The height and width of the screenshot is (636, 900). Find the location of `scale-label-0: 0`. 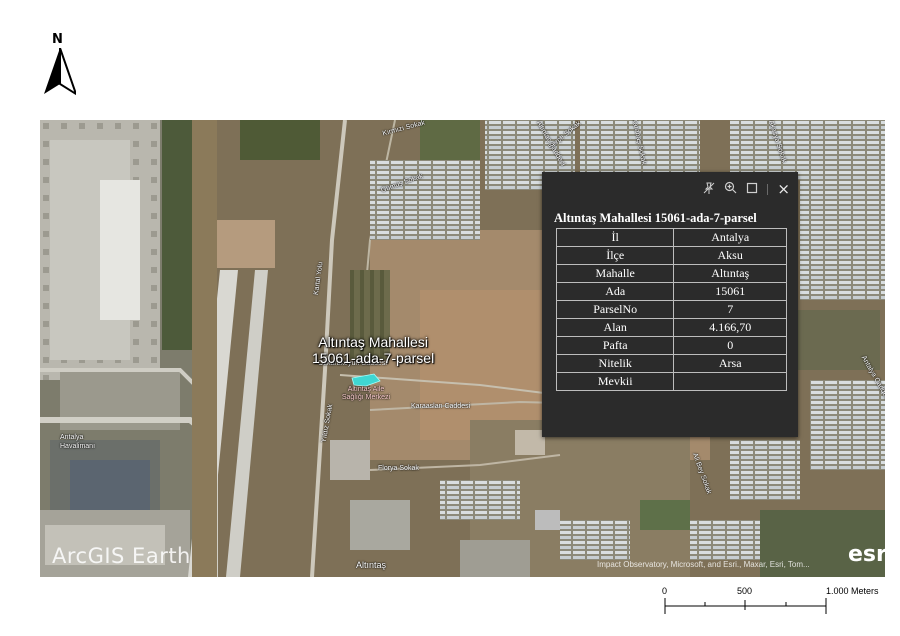

scale-label-0: 0 is located at coordinates (665, 591).